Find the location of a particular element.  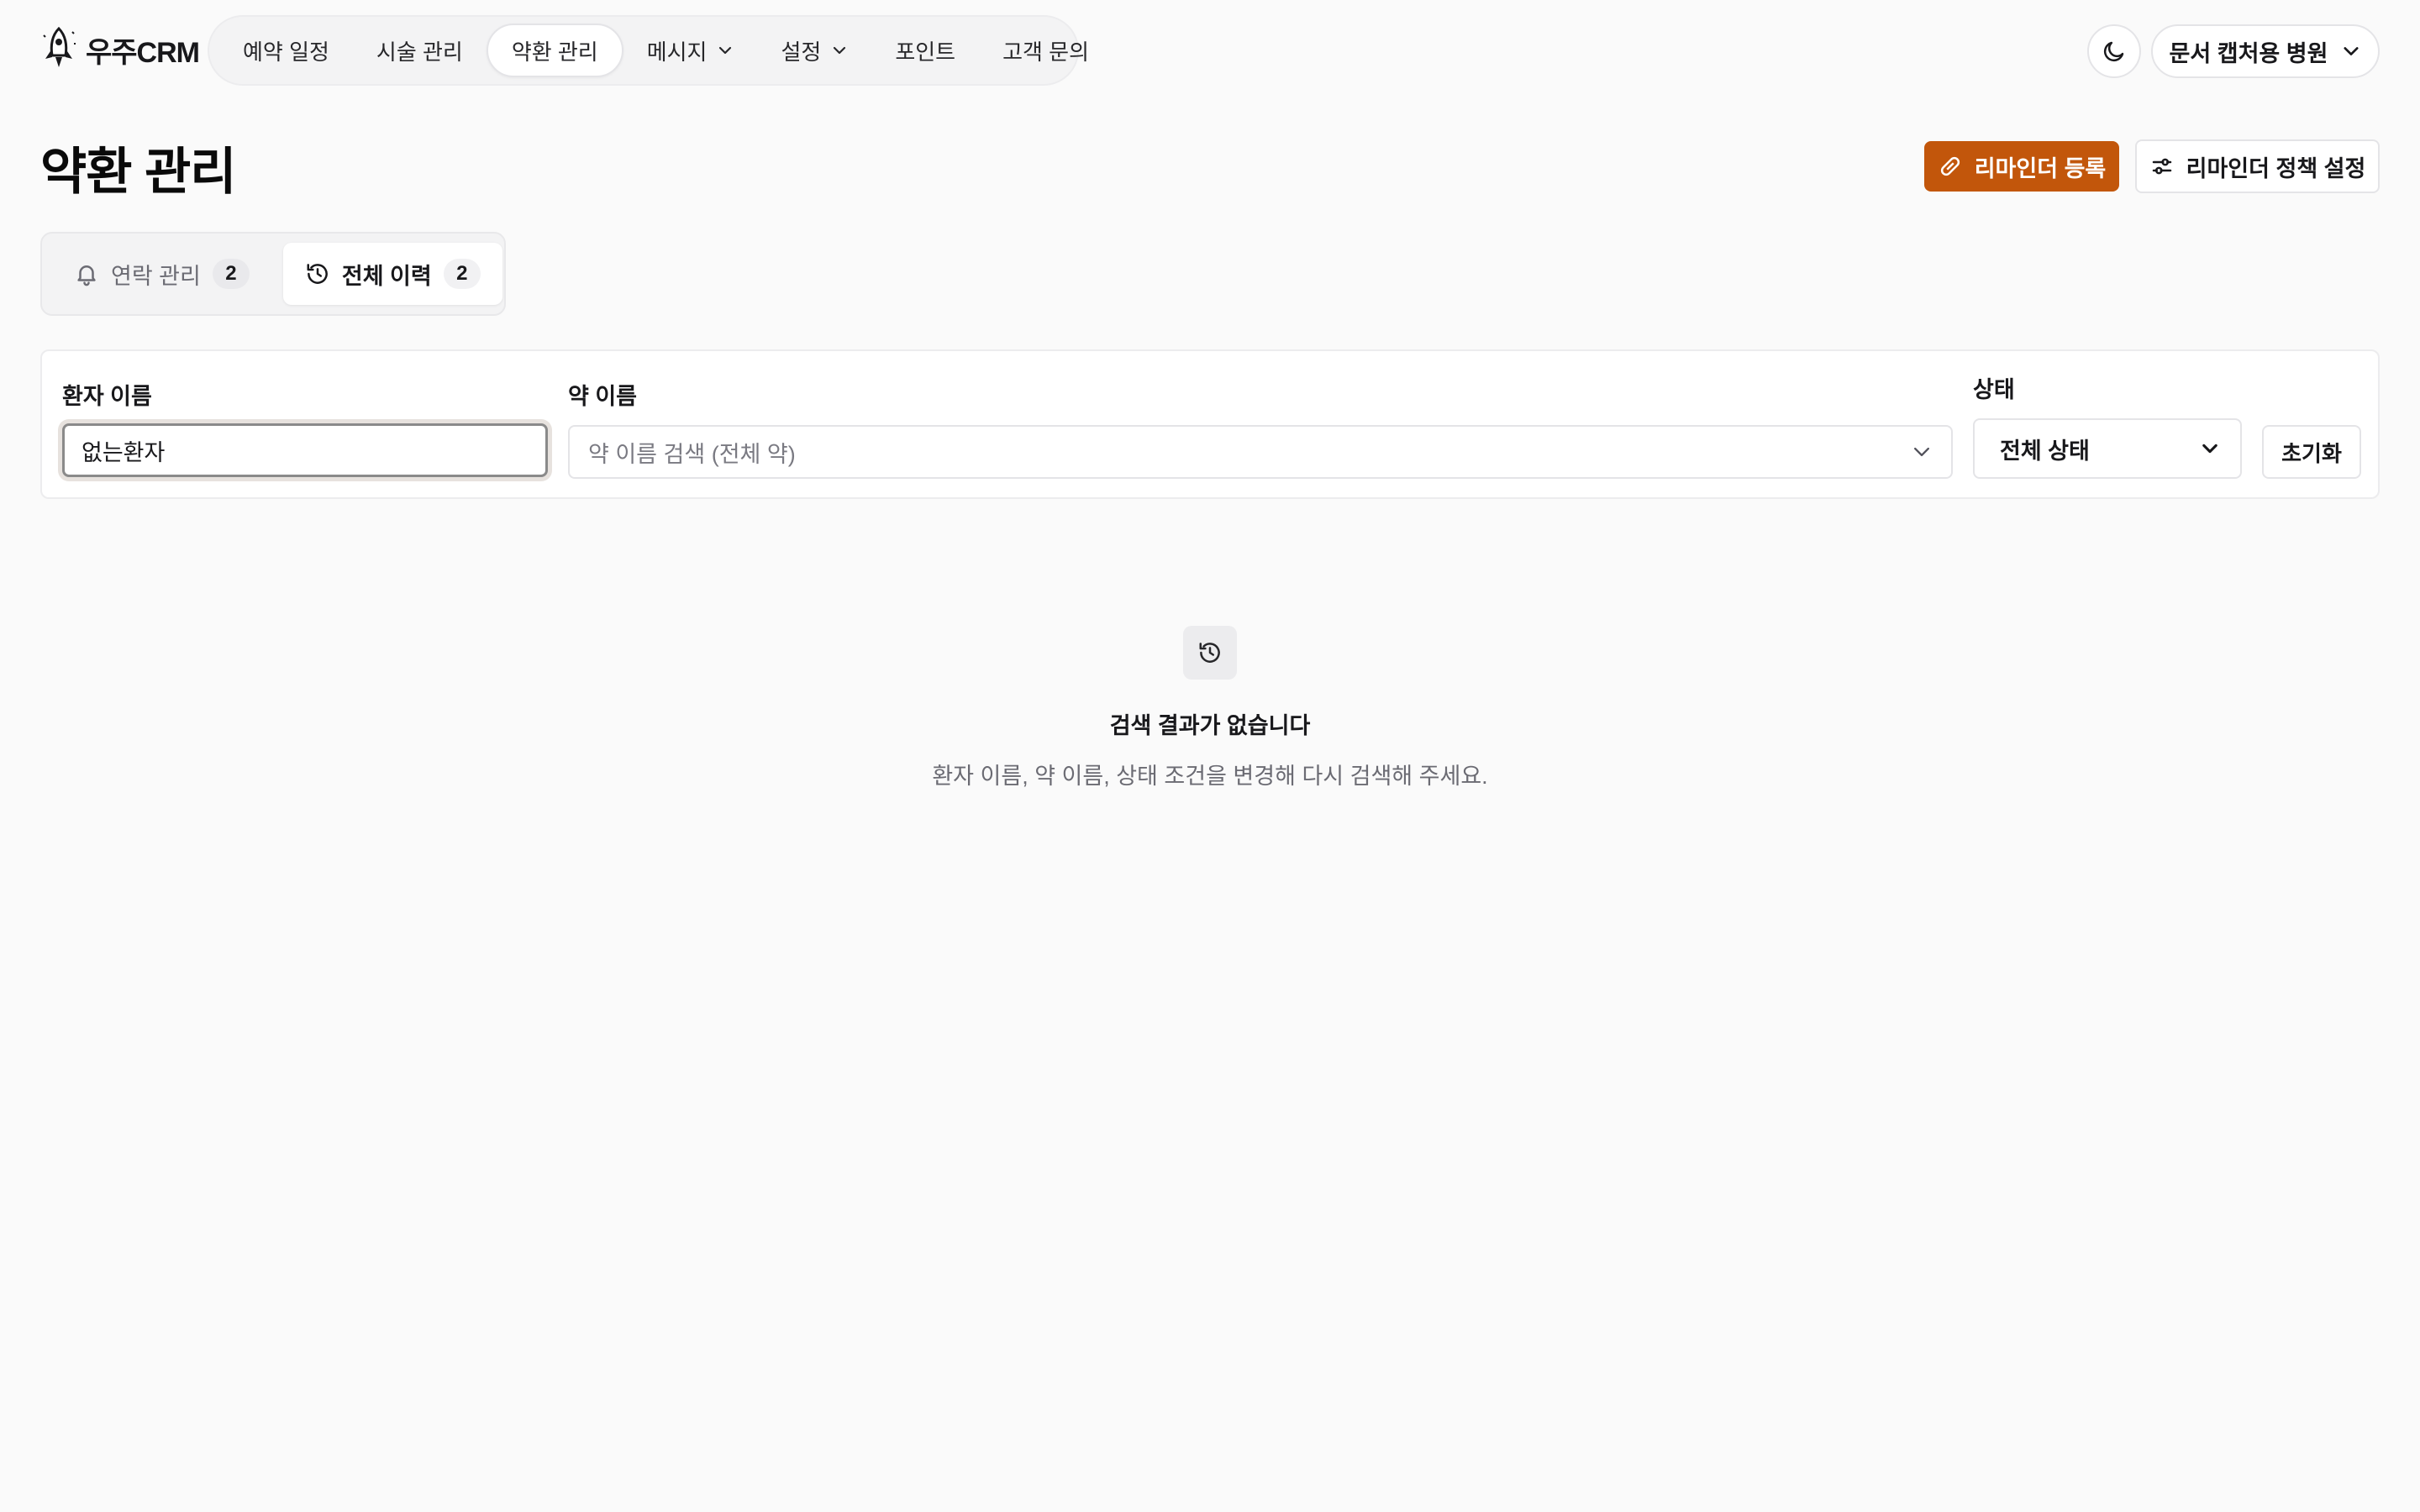

theme-toggle-button is located at coordinates (2114, 51).